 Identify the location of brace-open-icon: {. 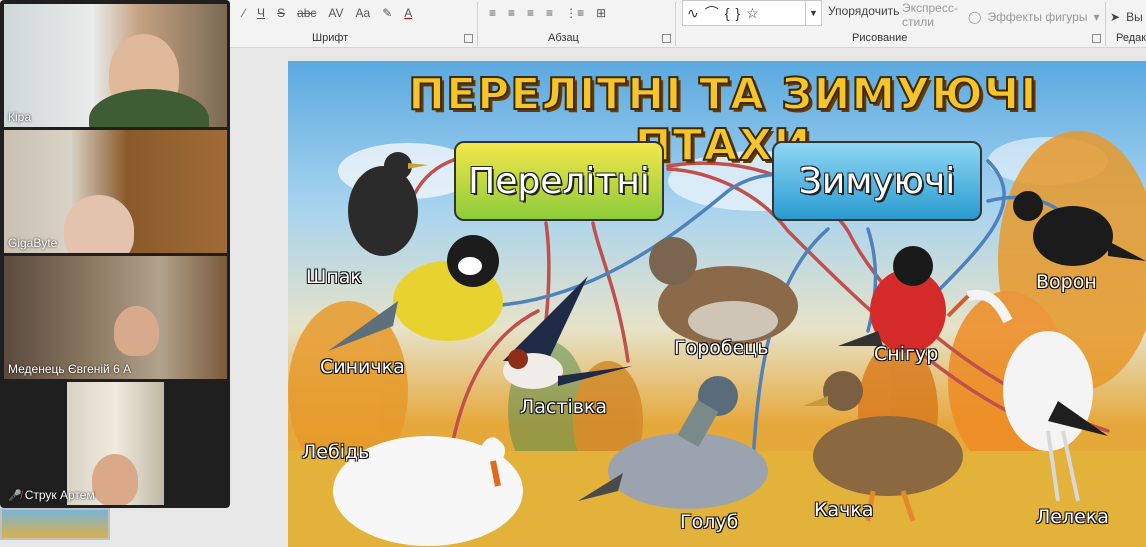
(727, 13).